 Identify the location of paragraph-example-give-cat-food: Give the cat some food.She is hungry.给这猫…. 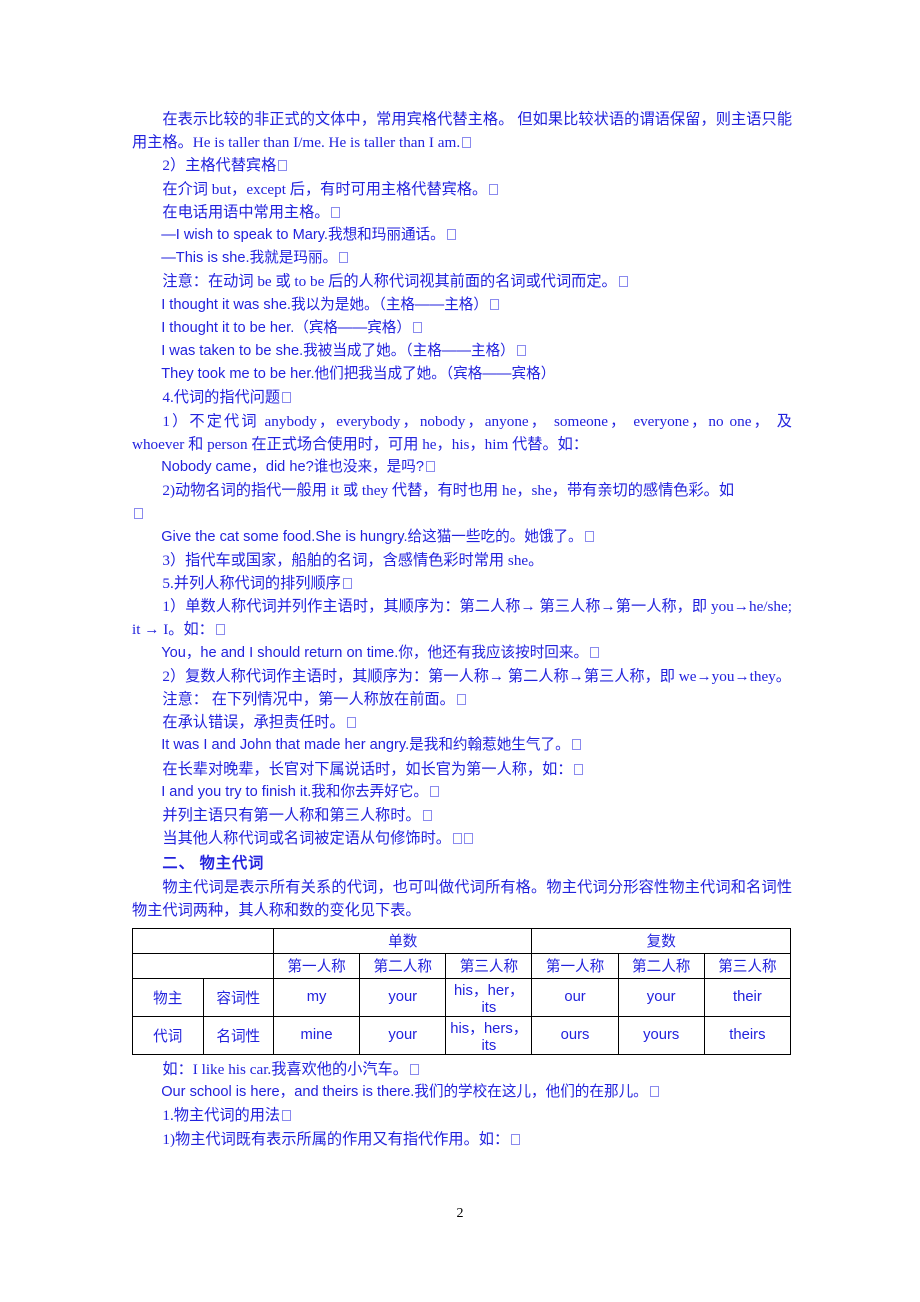
(462, 537).